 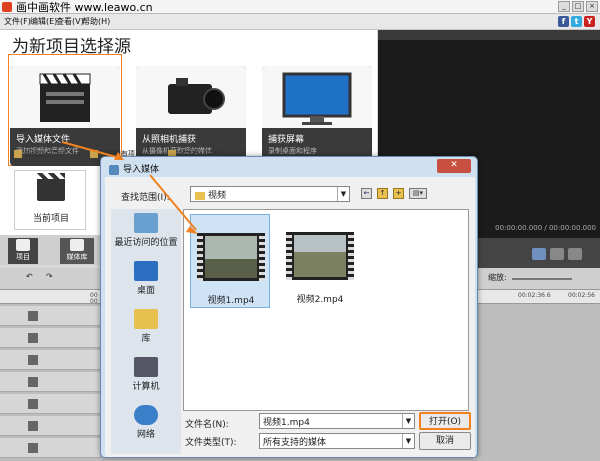 What do you see at coordinates (592, 6) in the screenshot?
I see `close-button: ×` at bounding box center [592, 6].